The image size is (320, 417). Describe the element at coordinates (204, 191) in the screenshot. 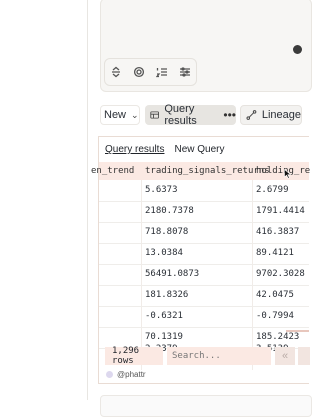

I see `table-row: 5.6373 2.6799` at that location.